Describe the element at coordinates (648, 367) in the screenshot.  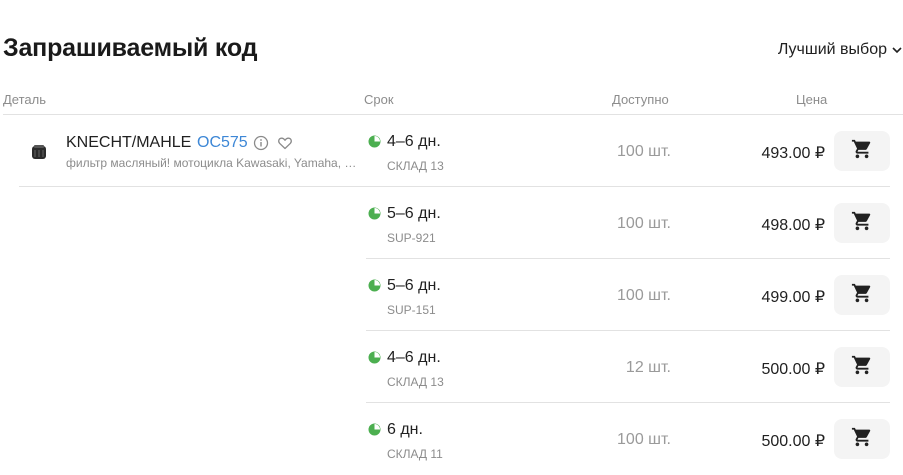
I see `available-qty: 12 шт.` at that location.